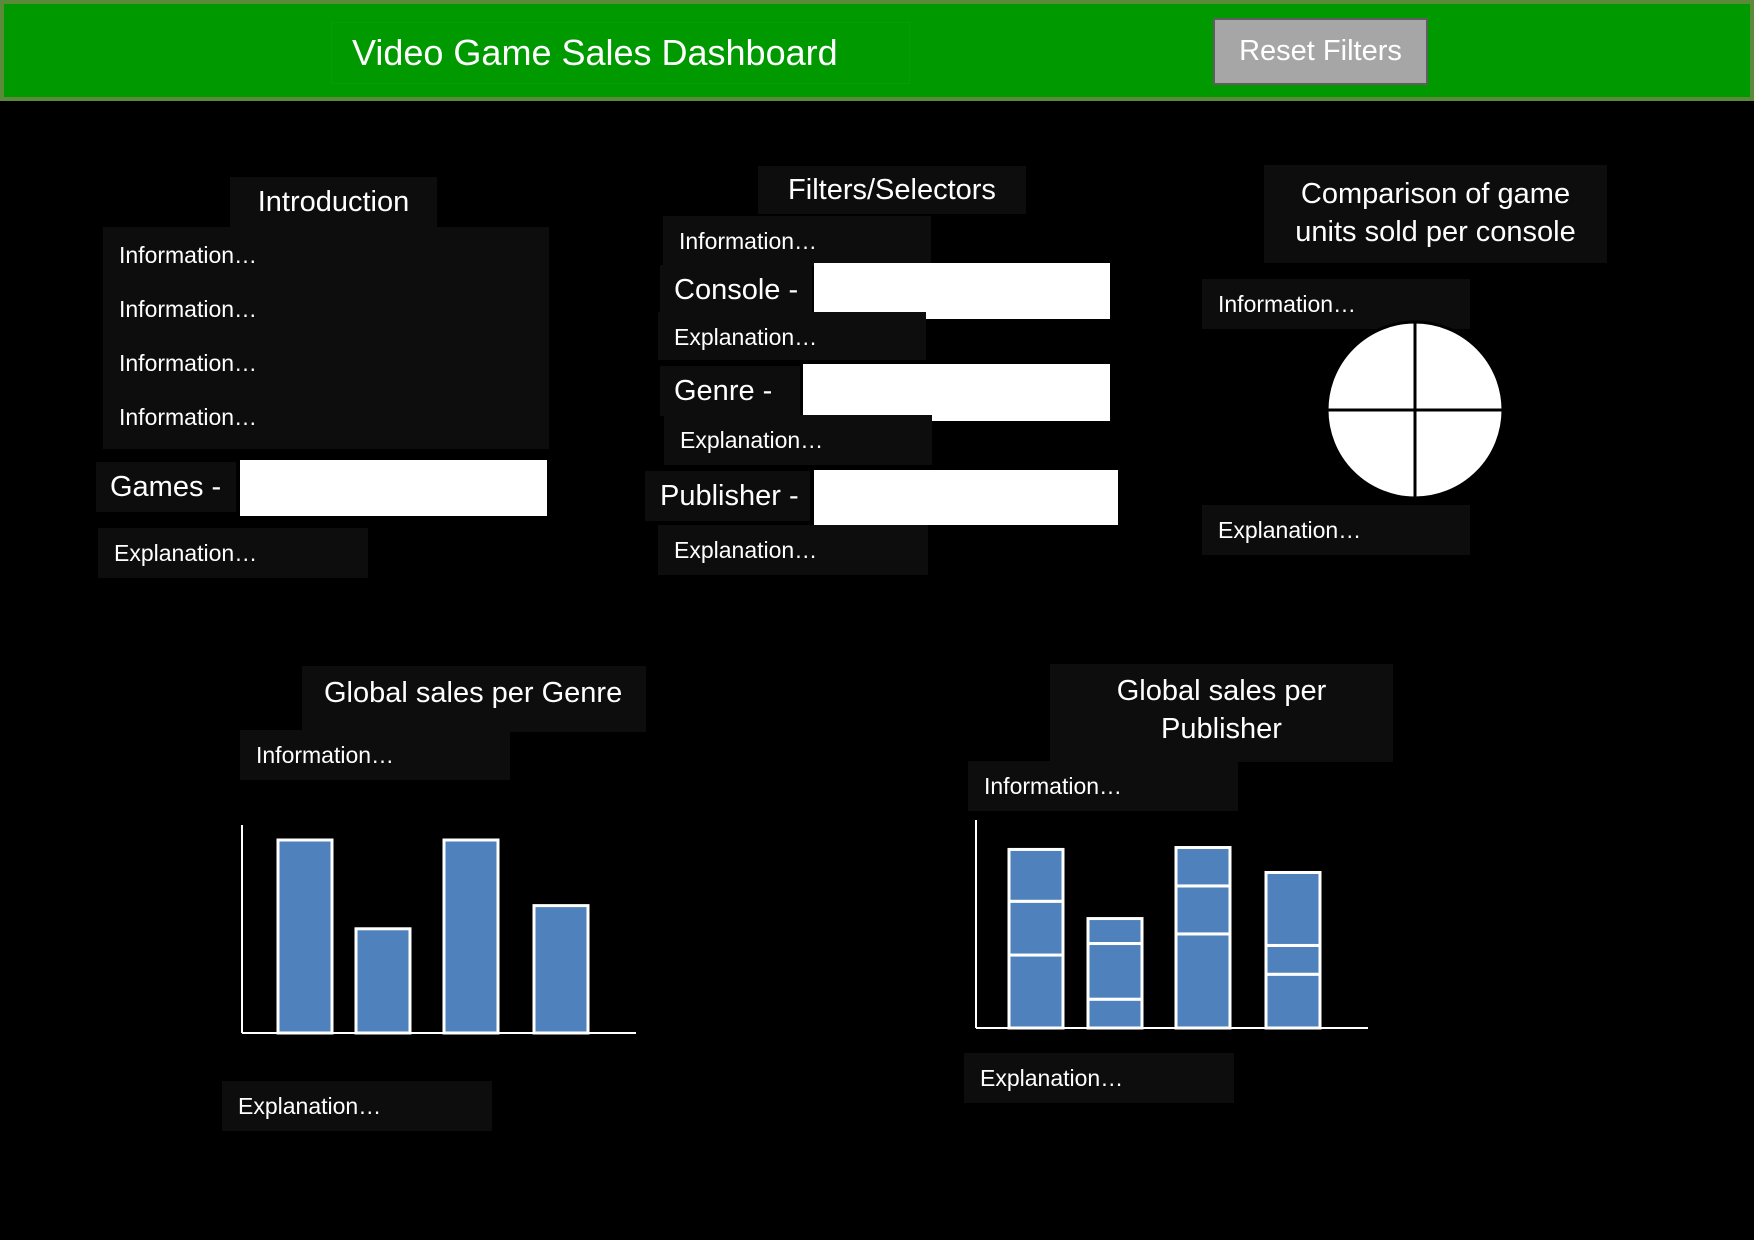 The image size is (1754, 1240). I want to click on introduction-title: Introduction, so click(333, 202).